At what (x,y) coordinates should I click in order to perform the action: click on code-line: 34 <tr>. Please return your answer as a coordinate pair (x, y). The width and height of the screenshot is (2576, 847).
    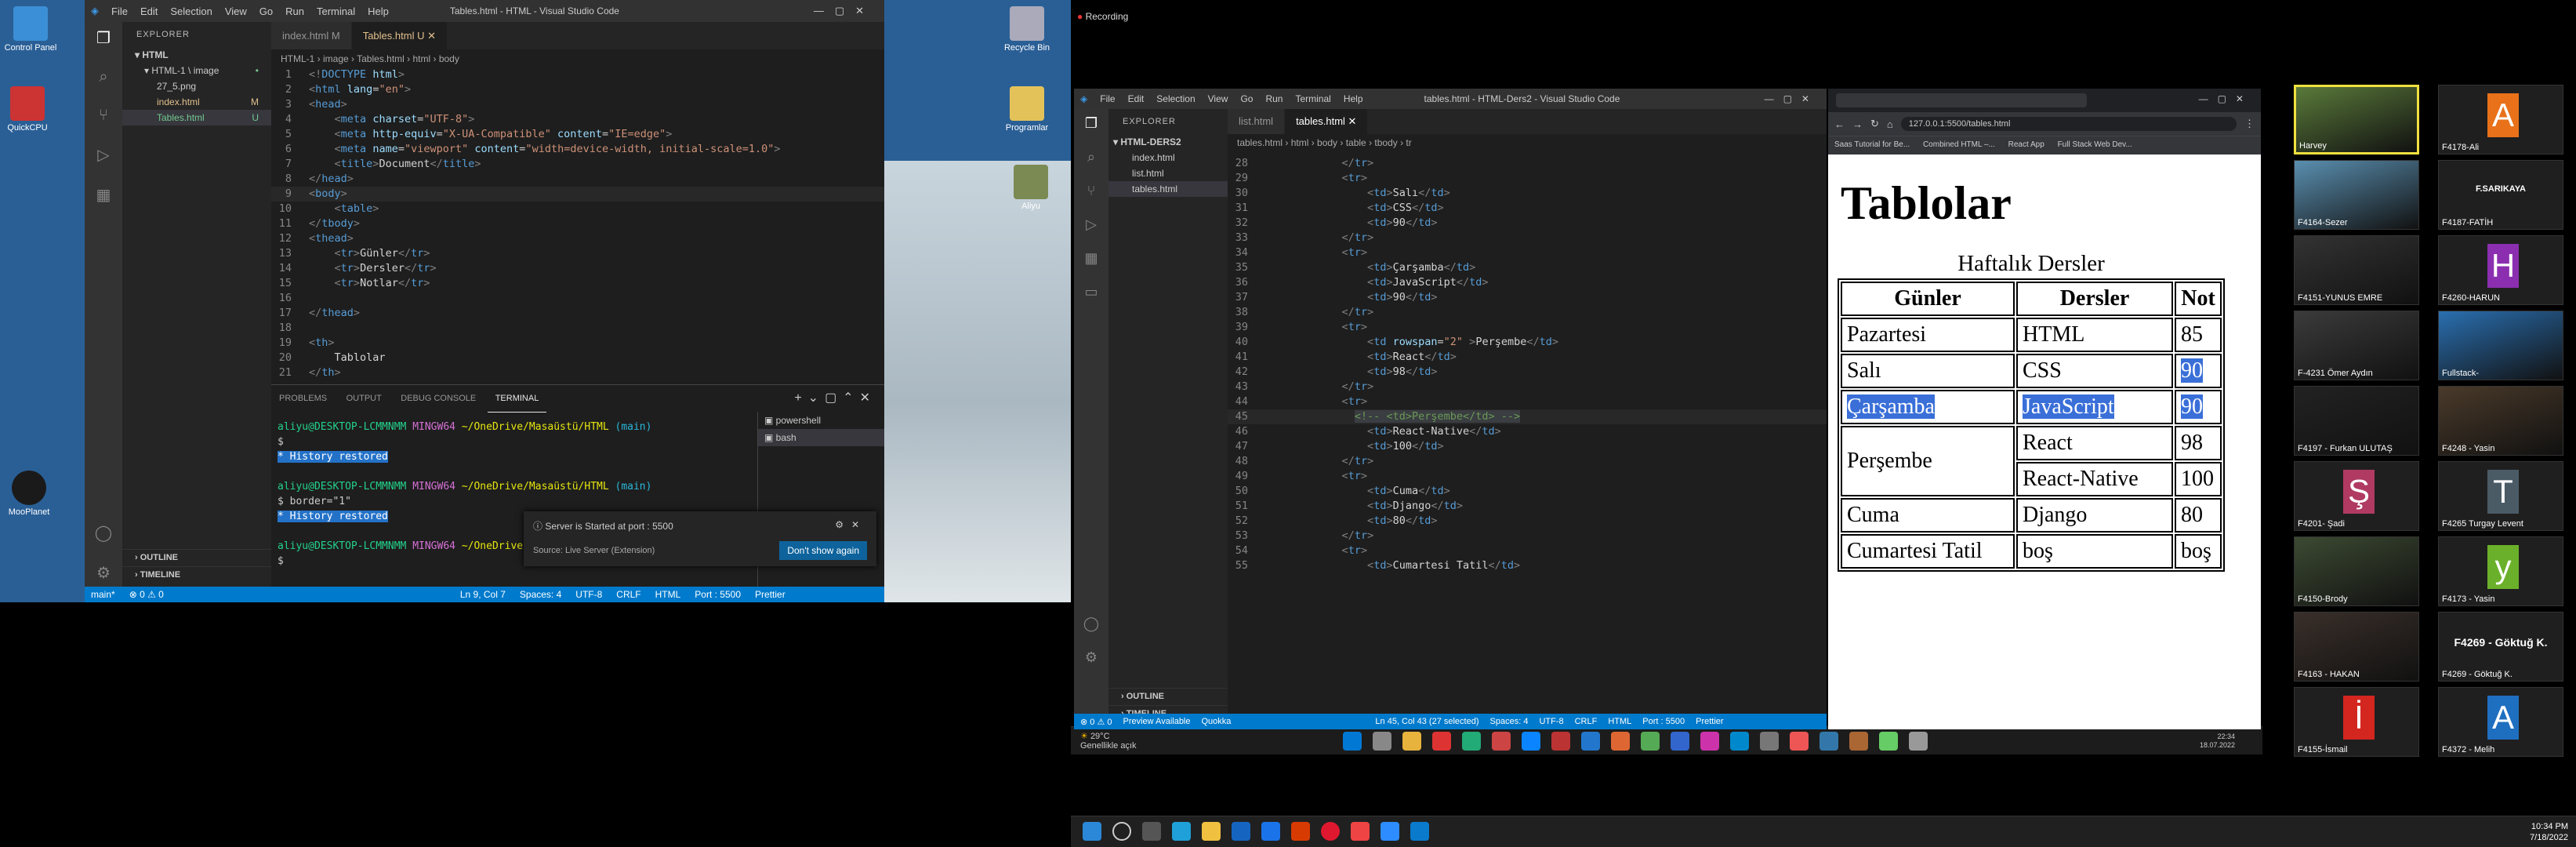
    Looking at the image, I should click on (1528, 252).